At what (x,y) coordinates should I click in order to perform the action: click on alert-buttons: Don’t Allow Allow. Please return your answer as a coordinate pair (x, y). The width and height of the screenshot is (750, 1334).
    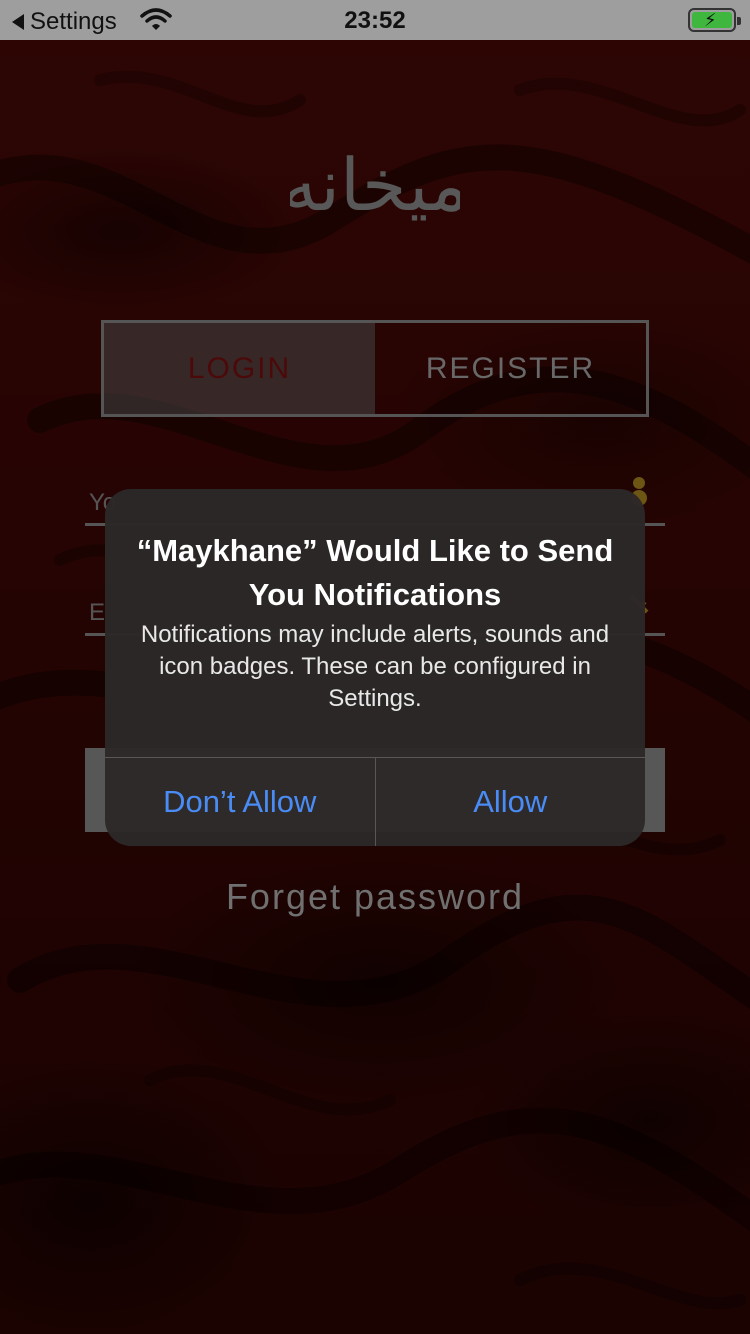
    Looking at the image, I should click on (375, 801).